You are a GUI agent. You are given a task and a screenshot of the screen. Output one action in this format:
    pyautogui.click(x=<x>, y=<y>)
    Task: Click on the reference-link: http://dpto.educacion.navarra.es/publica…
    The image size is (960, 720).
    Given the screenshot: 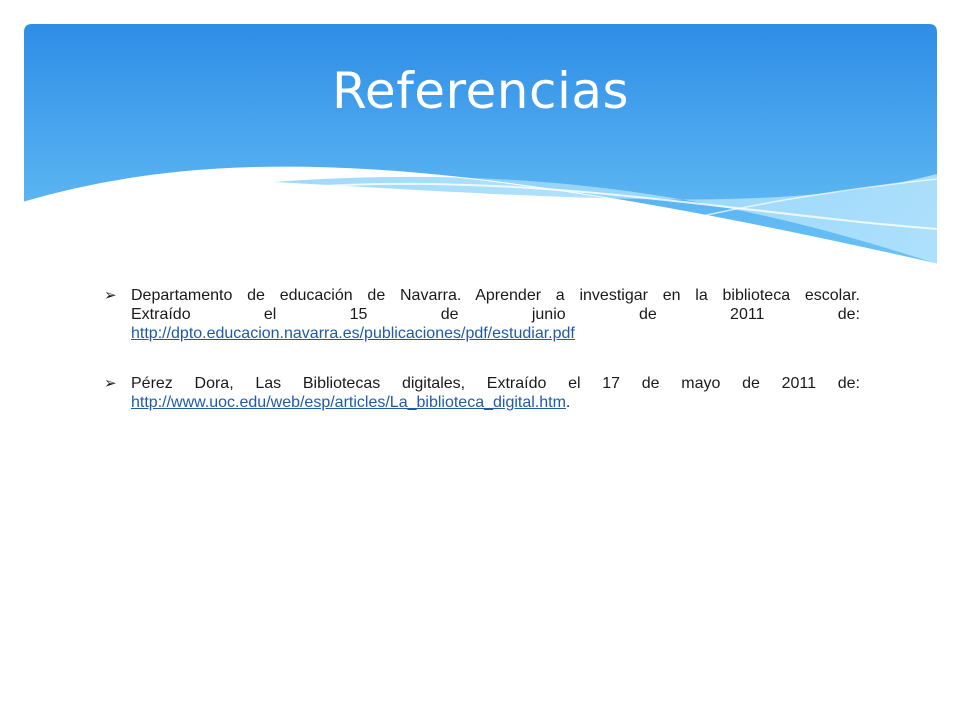 What is the action you would take?
    pyautogui.click(x=353, y=333)
    